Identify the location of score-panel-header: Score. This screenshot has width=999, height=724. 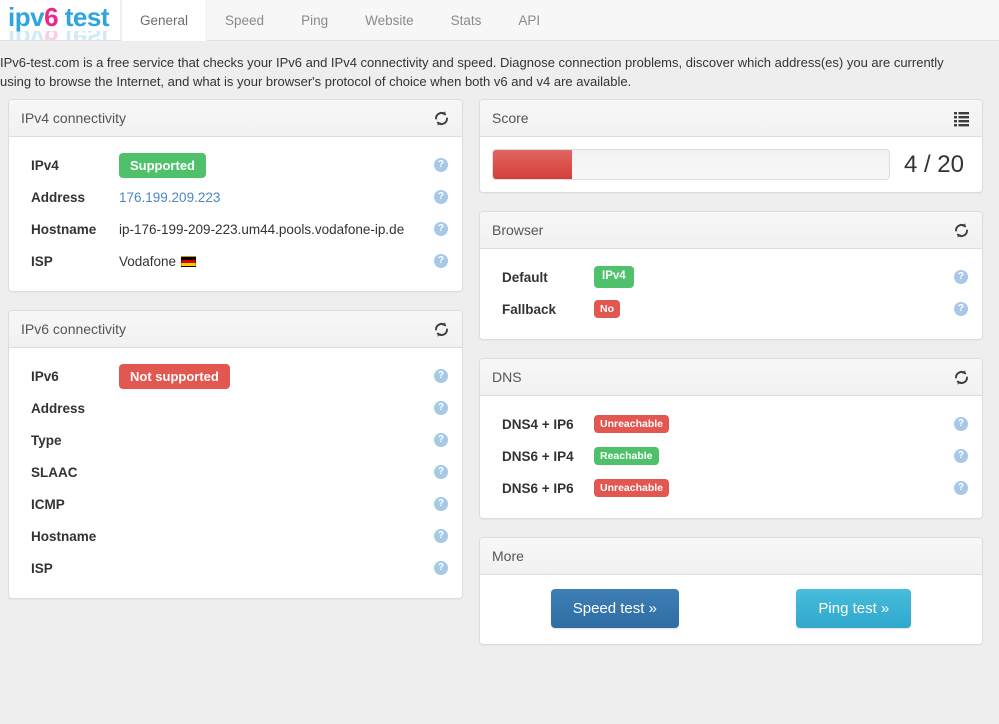
(731, 118).